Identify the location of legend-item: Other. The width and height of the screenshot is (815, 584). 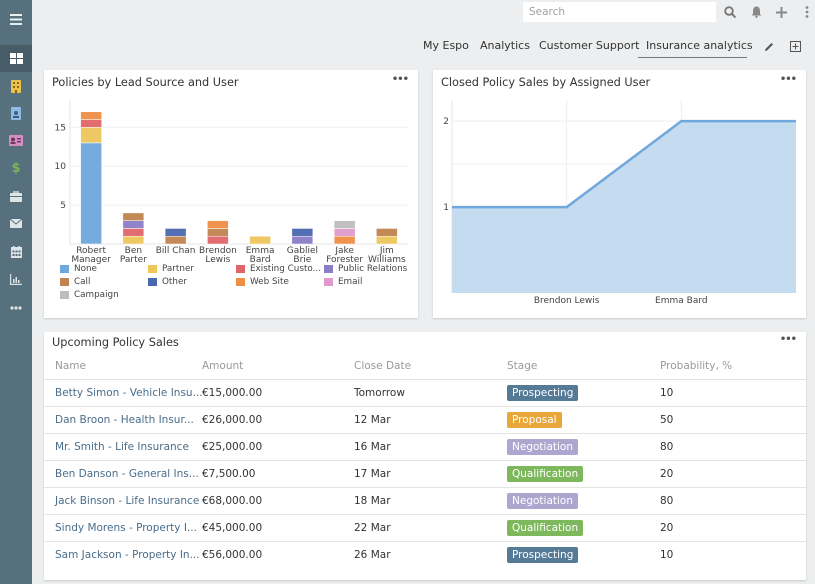
(167, 282).